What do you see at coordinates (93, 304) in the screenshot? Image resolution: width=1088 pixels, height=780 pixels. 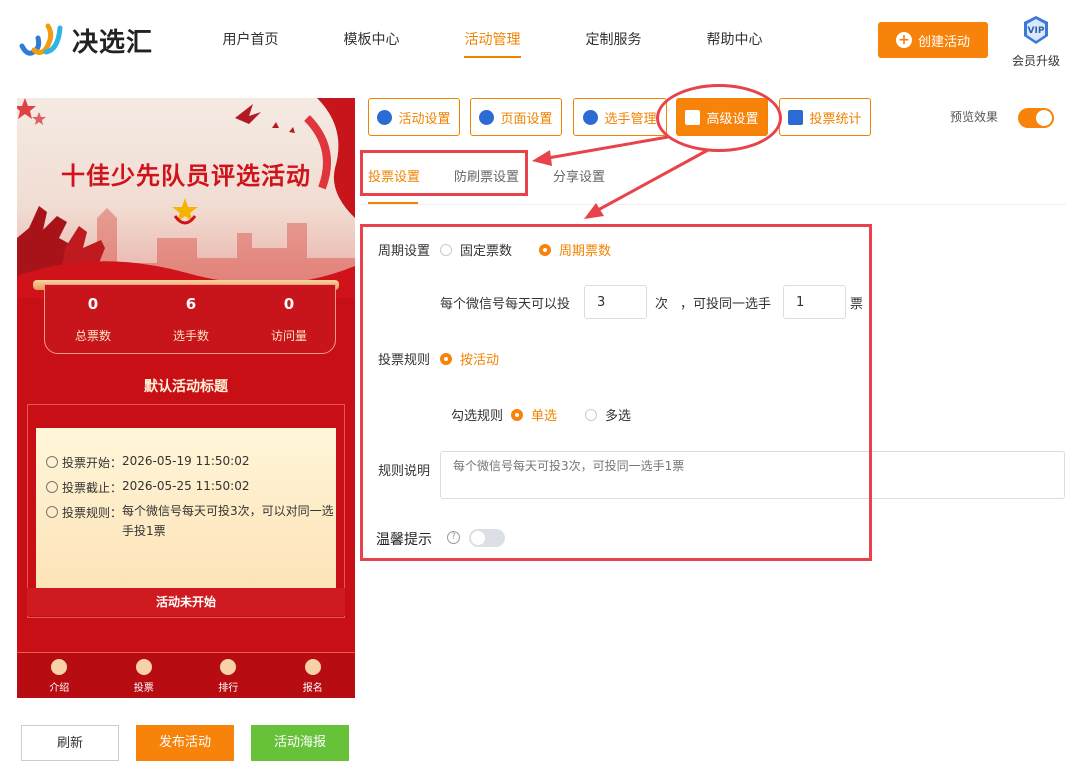 I see `stat-total-votes-value: 0` at bounding box center [93, 304].